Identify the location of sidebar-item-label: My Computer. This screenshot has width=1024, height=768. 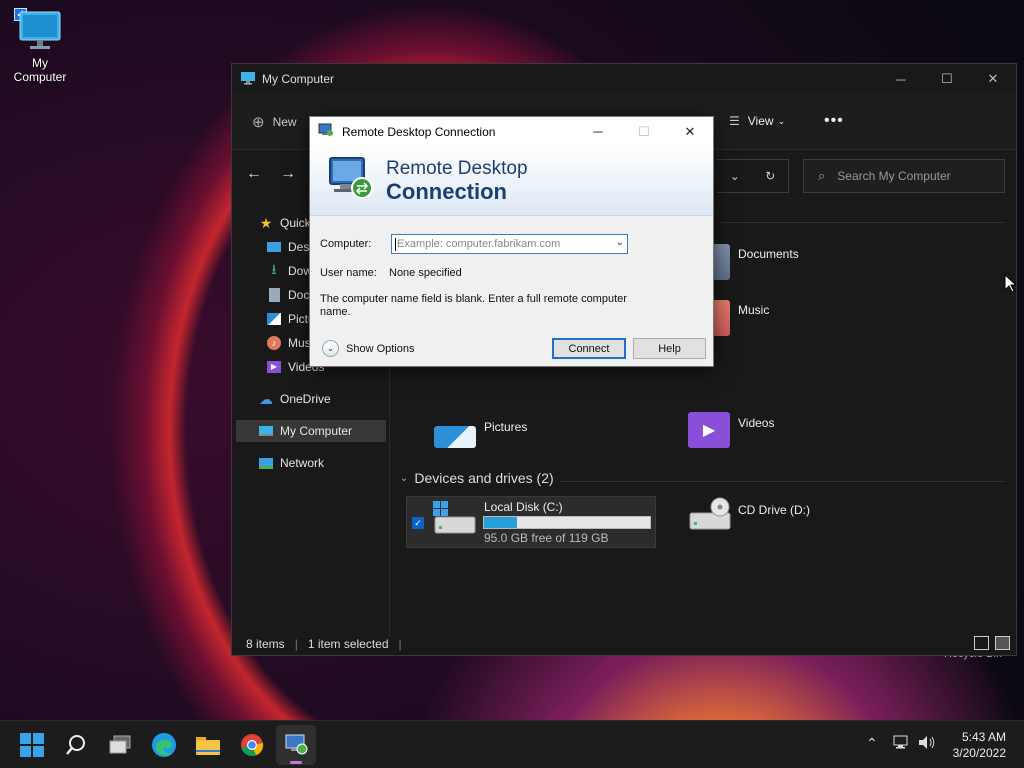
(316, 431).